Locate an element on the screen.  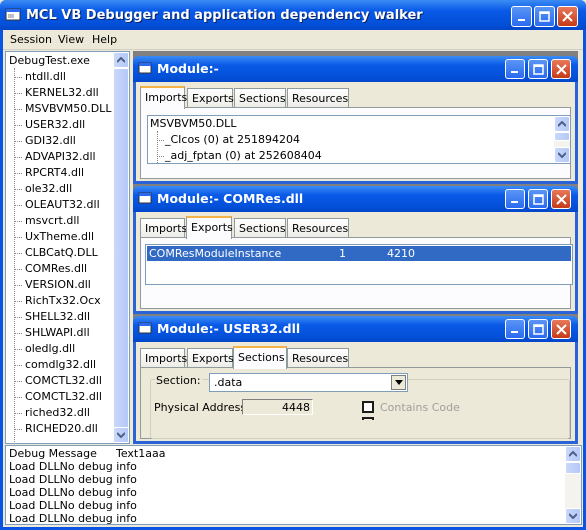
tree-item: MSVBVM50.DLL is located at coordinates (61, 109).